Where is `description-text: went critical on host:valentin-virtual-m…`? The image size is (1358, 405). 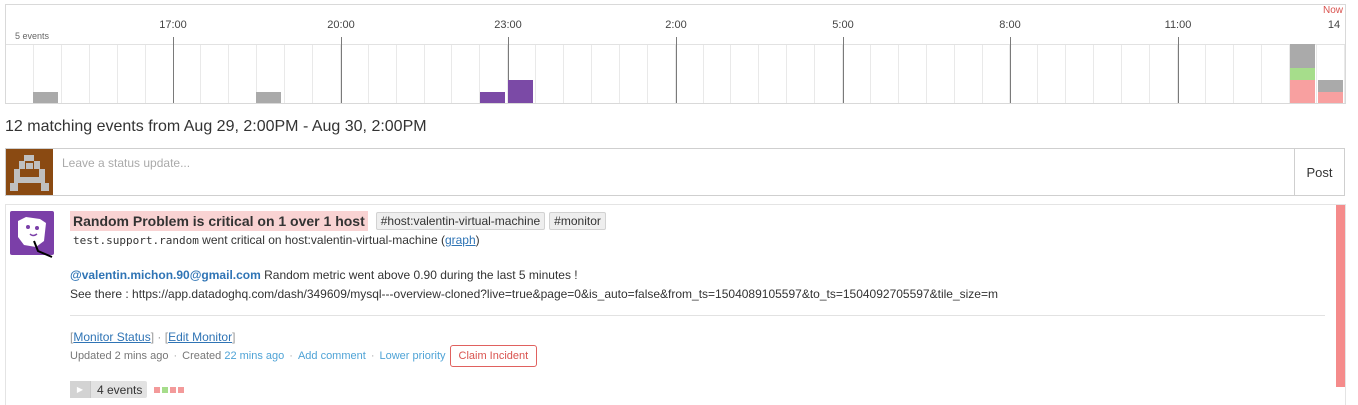
description-text: went critical on host:valentin-virtual-m… is located at coordinates (321, 240).